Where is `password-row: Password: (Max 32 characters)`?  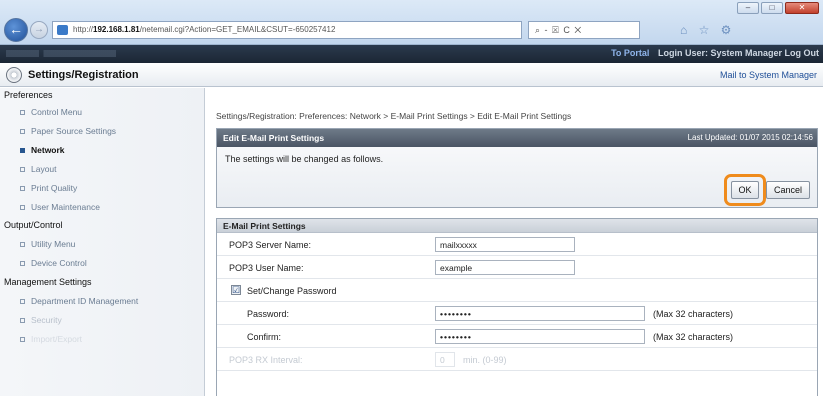
password-row: Password: (Max 32 characters) is located at coordinates (517, 314).